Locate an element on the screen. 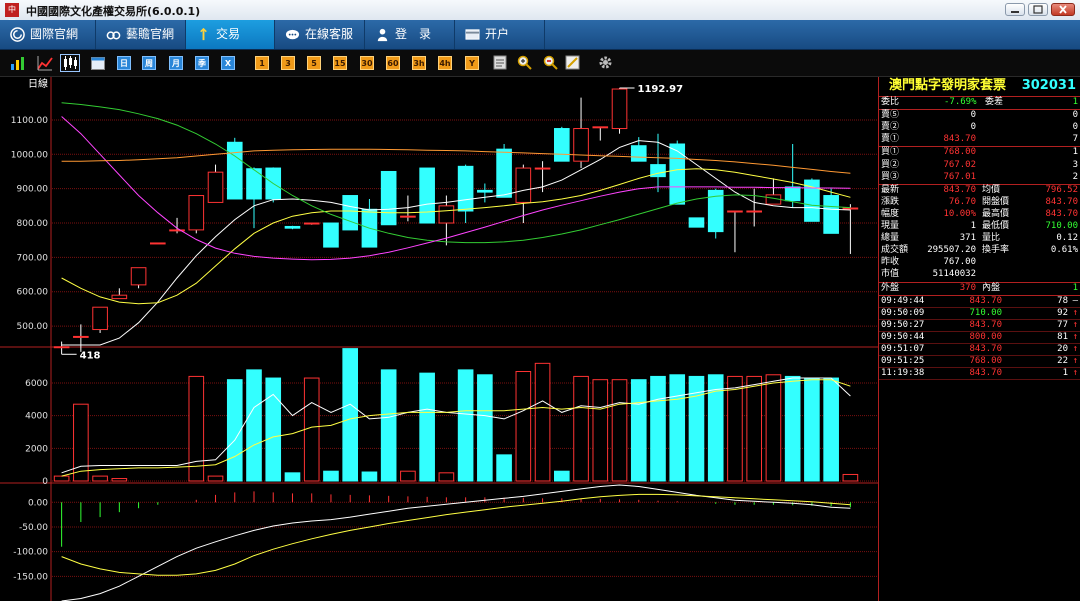  minute-period-button-6: 3h is located at coordinates (419, 63).